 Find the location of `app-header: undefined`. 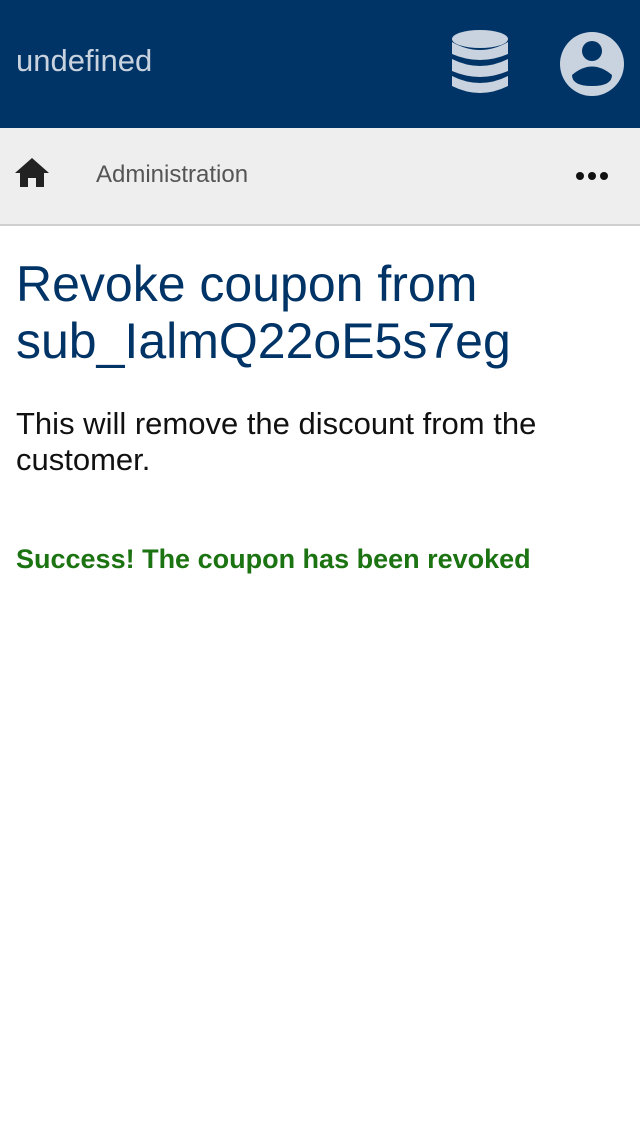

app-header: undefined is located at coordinates (320, 64).